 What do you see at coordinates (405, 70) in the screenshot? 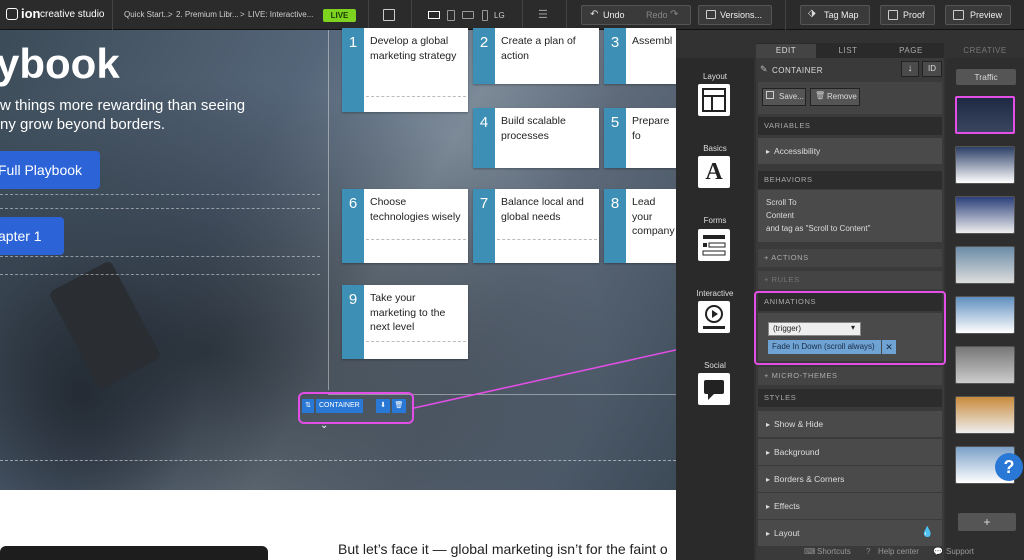
I see `step-card: 1 Develop a global marketing strategy` at bounding box center [405, 70].